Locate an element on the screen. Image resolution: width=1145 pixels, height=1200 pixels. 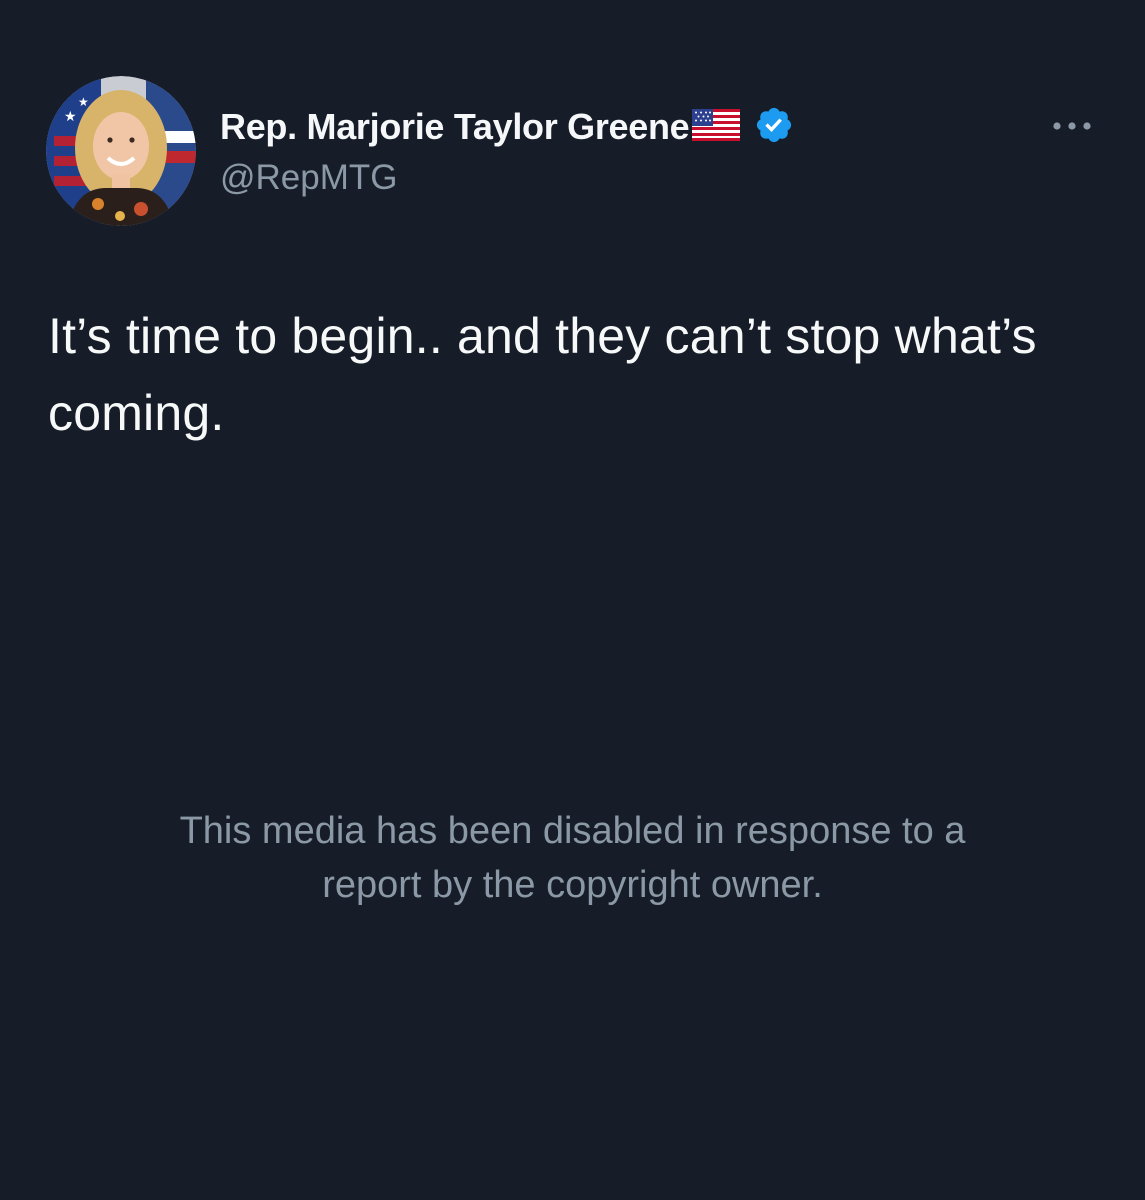
more-options-button is located at coordinates (1073, 126).